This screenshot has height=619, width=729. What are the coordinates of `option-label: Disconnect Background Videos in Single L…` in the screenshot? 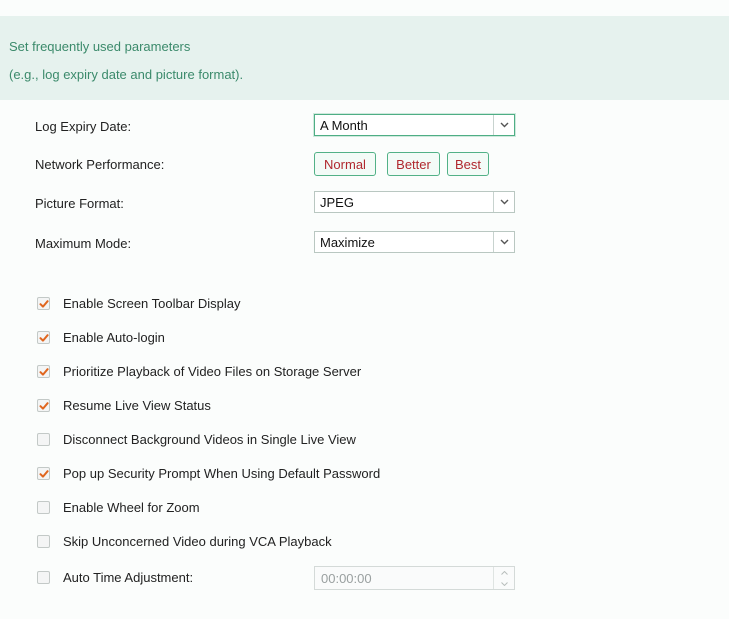 It's located at (209, 439).